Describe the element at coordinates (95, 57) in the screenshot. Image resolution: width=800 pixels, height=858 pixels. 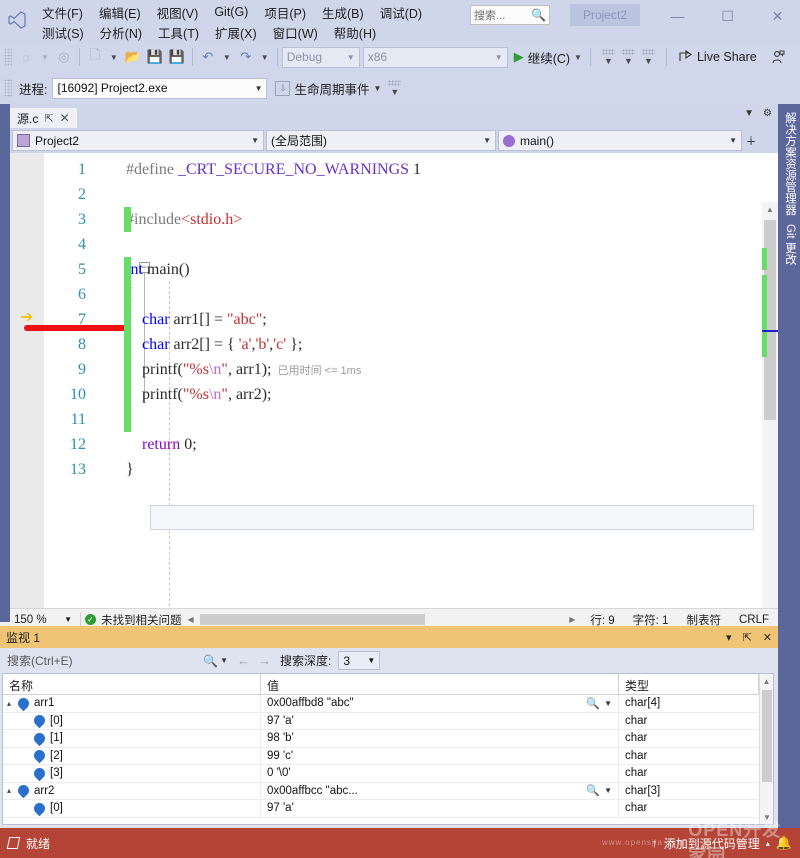
I see `new-item-icon: 🗋` at that location.